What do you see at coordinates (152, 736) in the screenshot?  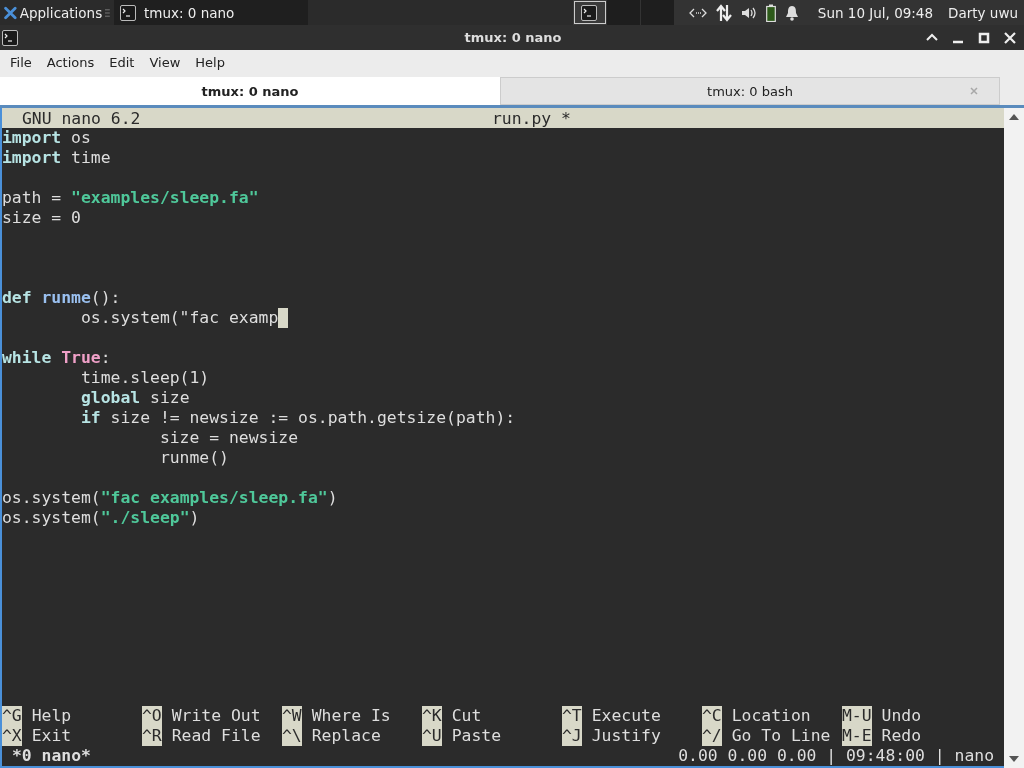 I see `shortcut-key: ^R` at bounding box center [152, 736].